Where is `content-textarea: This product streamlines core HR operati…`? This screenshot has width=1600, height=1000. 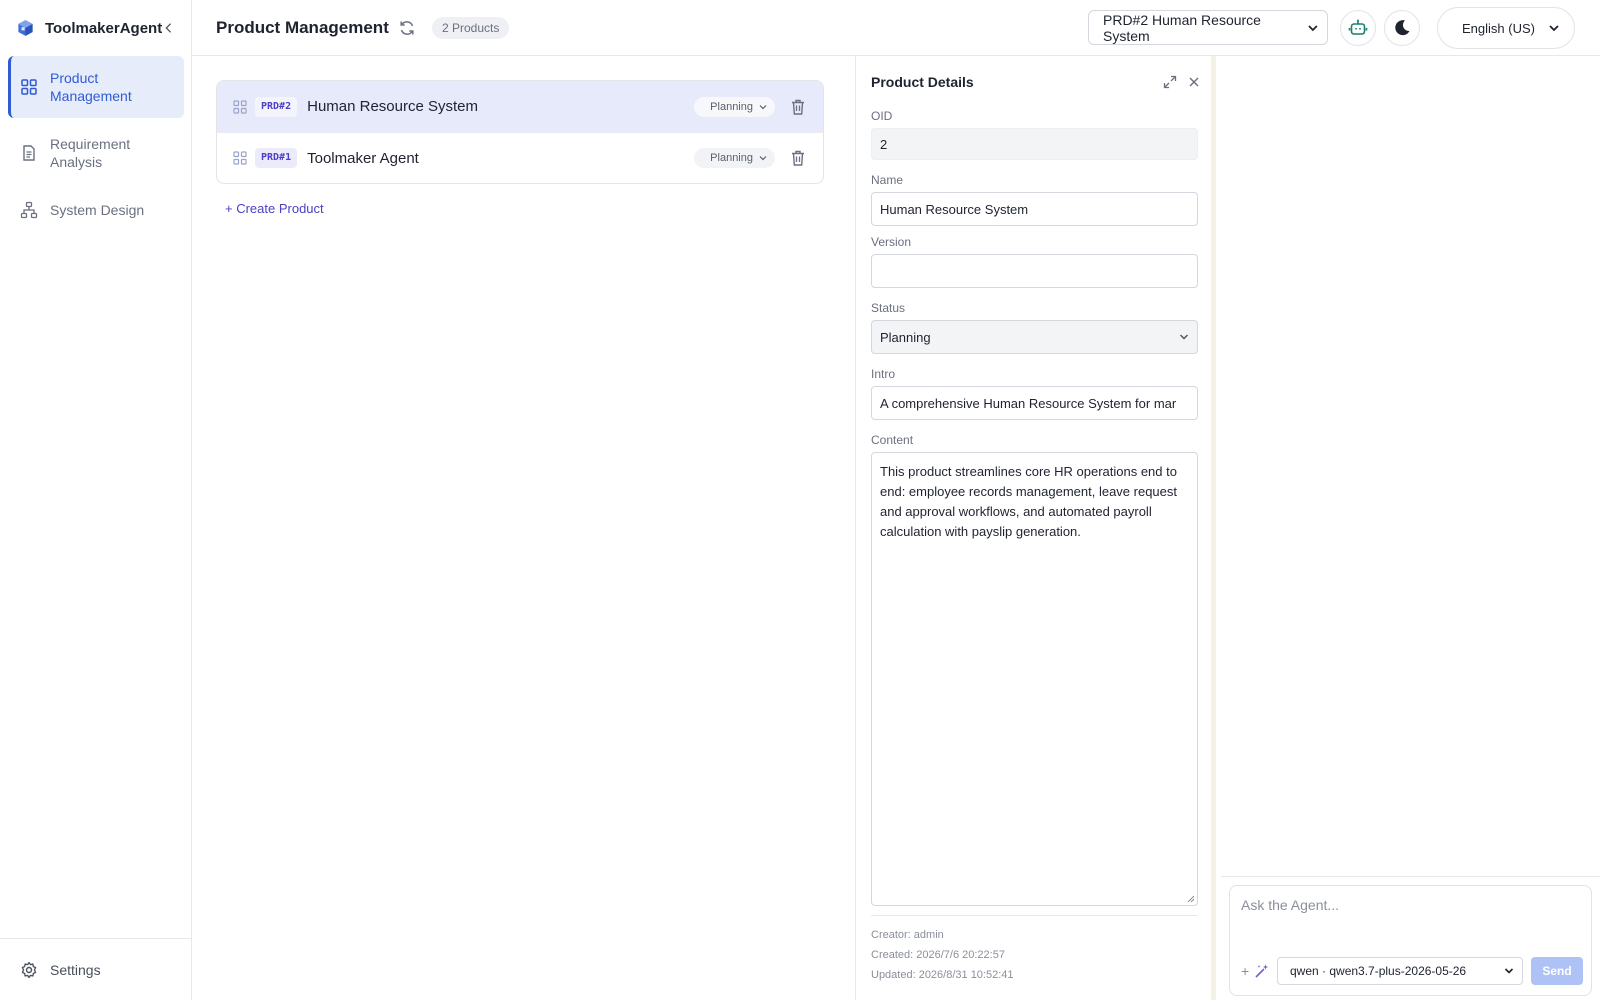
content-textarea: This product streamlines core HR operati… is located at coordinates (1034, 679).